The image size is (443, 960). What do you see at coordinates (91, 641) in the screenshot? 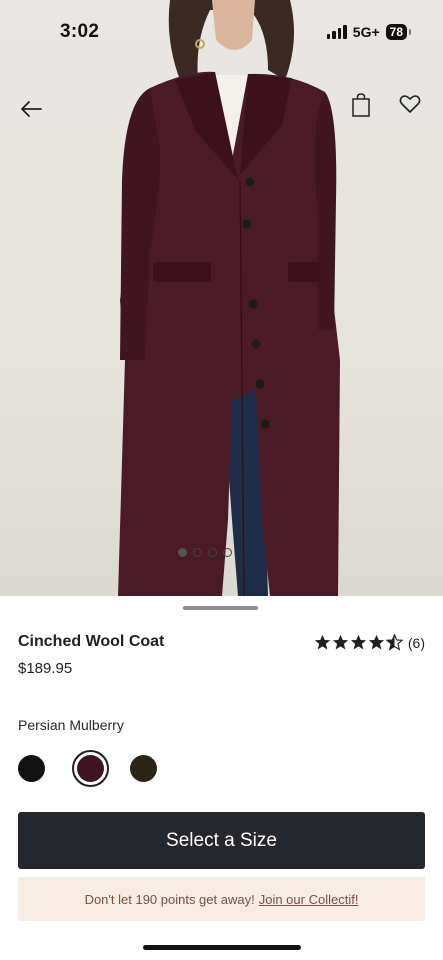
I see `product-title: Cinched Wool Coat` at bounding box center [91, 641].